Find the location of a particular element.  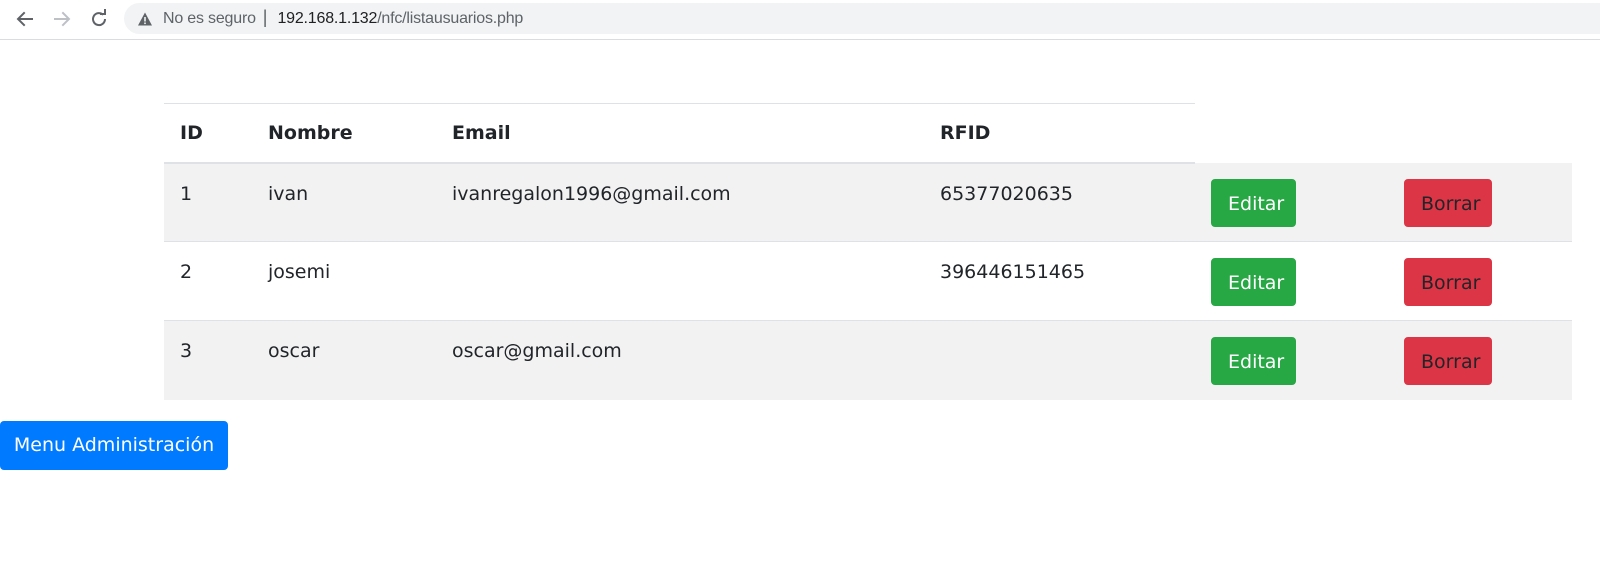

cell-id: 1 is located at coordinates (208, 202).